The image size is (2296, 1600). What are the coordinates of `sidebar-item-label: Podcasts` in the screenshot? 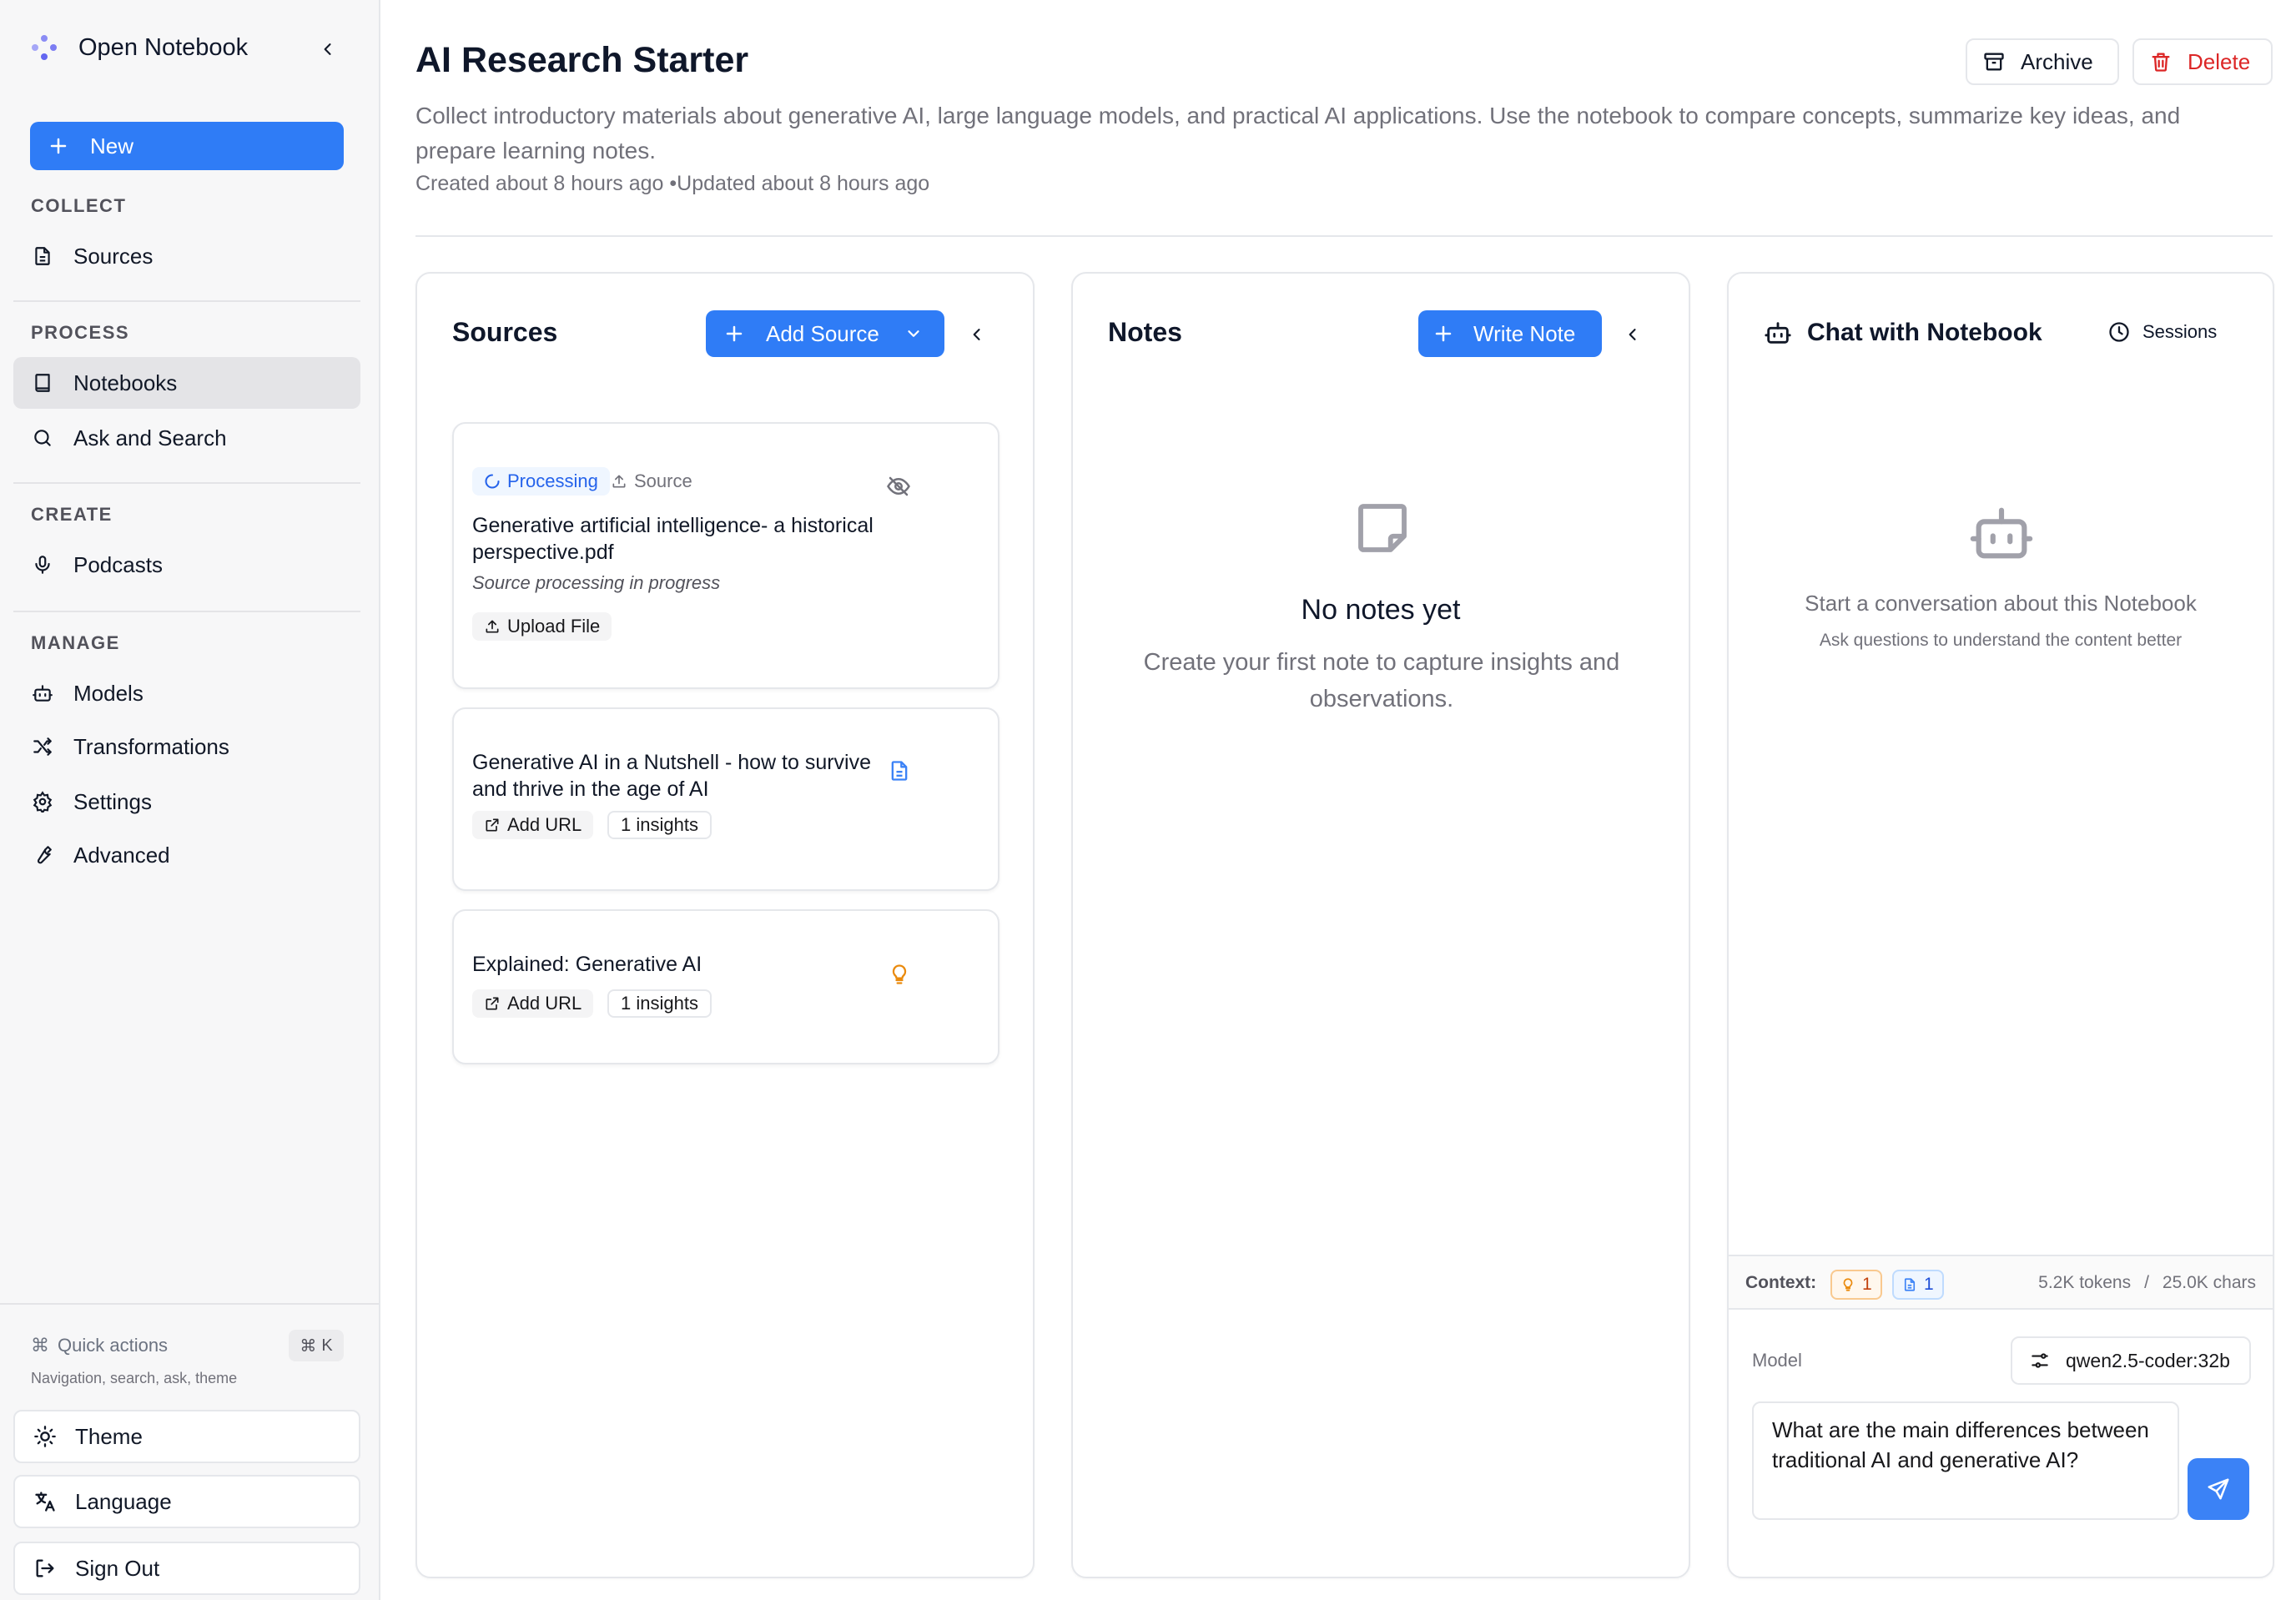 It's located at (118, 564).